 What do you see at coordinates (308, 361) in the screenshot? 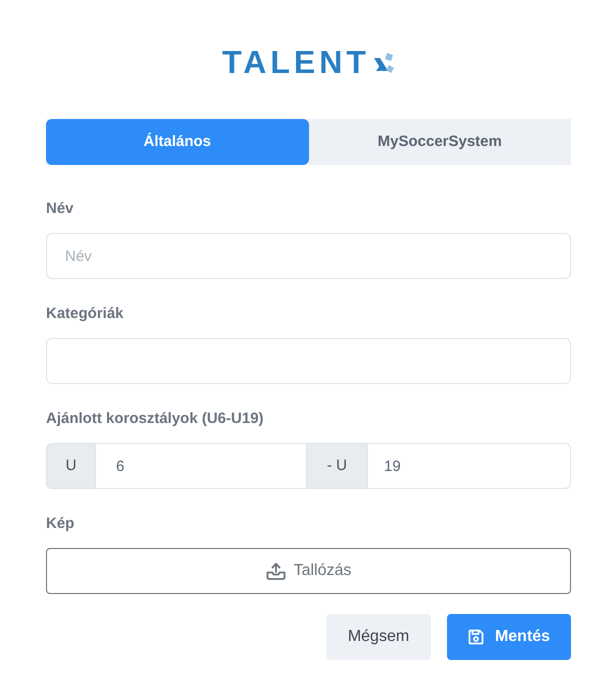
I see `input-field` at bounding box center [308, 361].